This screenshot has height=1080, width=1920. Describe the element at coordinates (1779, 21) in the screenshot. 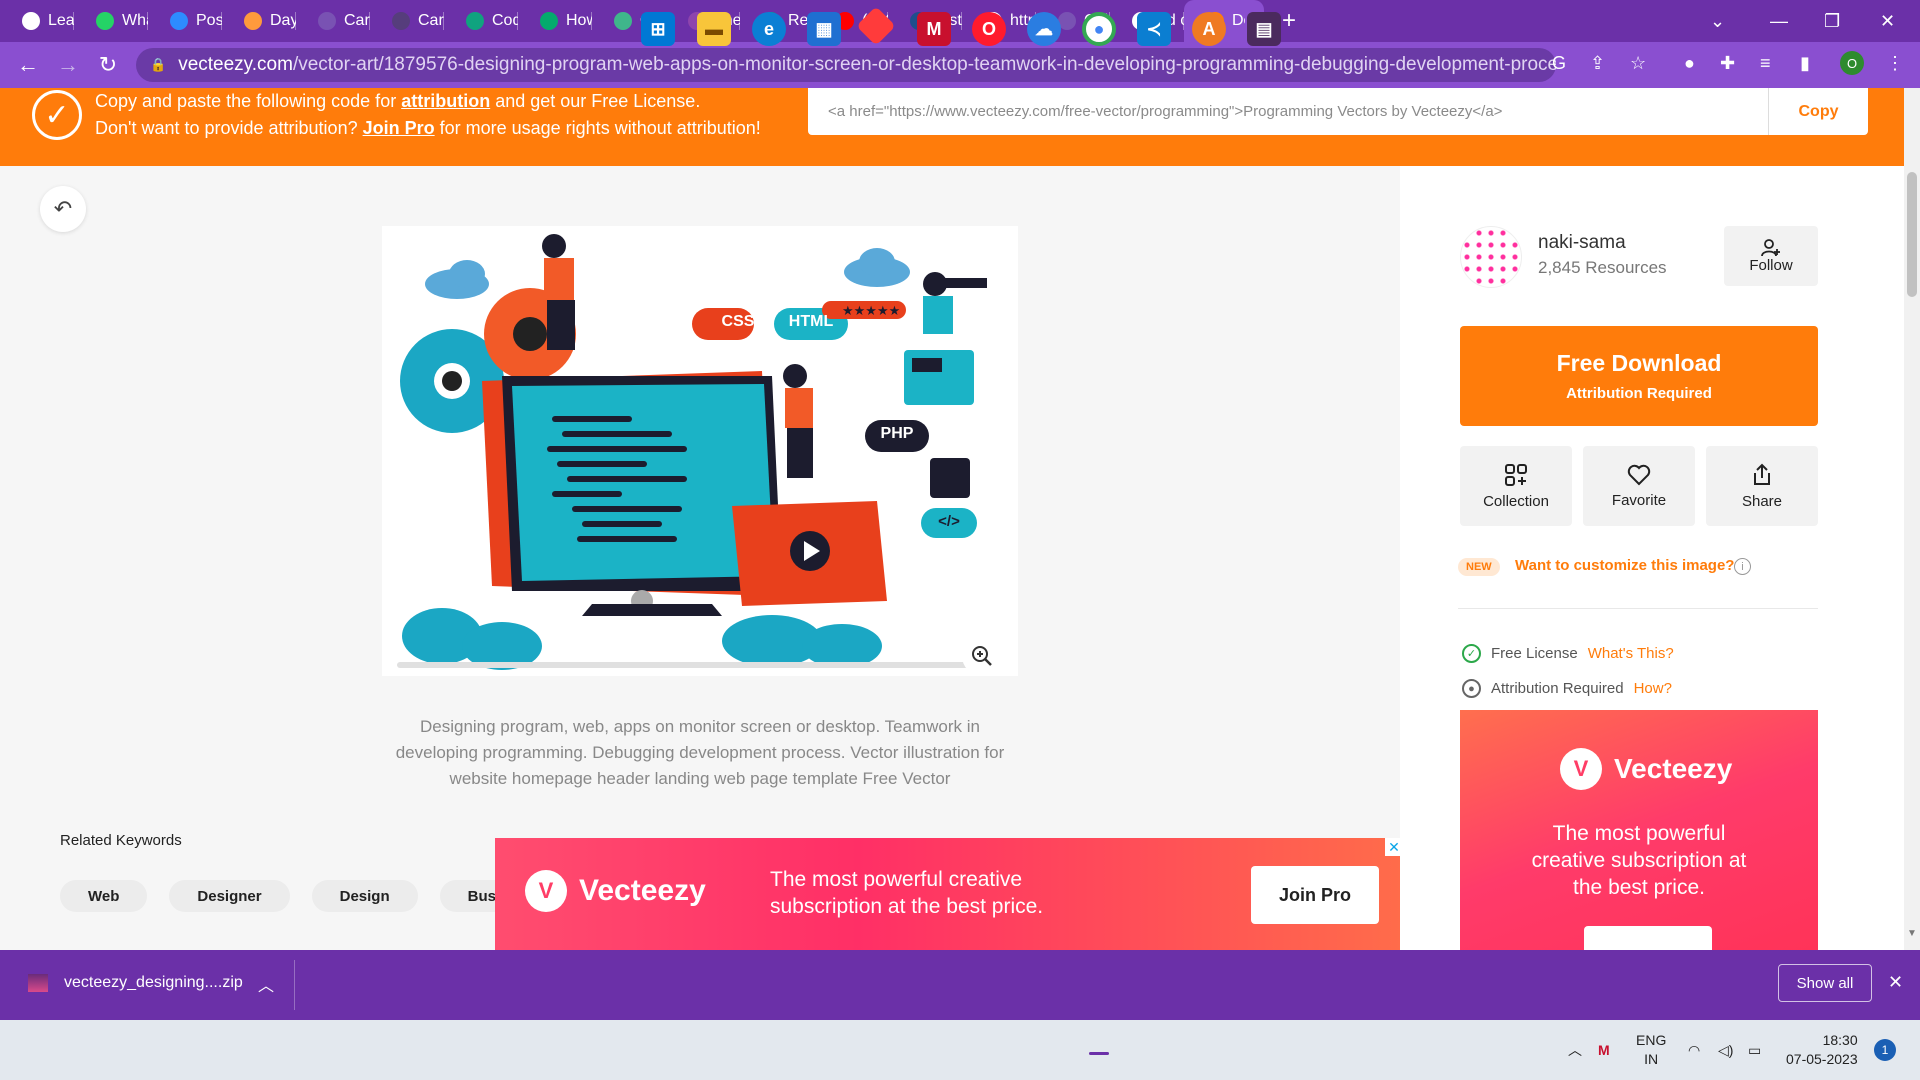

I see `minimize-button: —` at that location.